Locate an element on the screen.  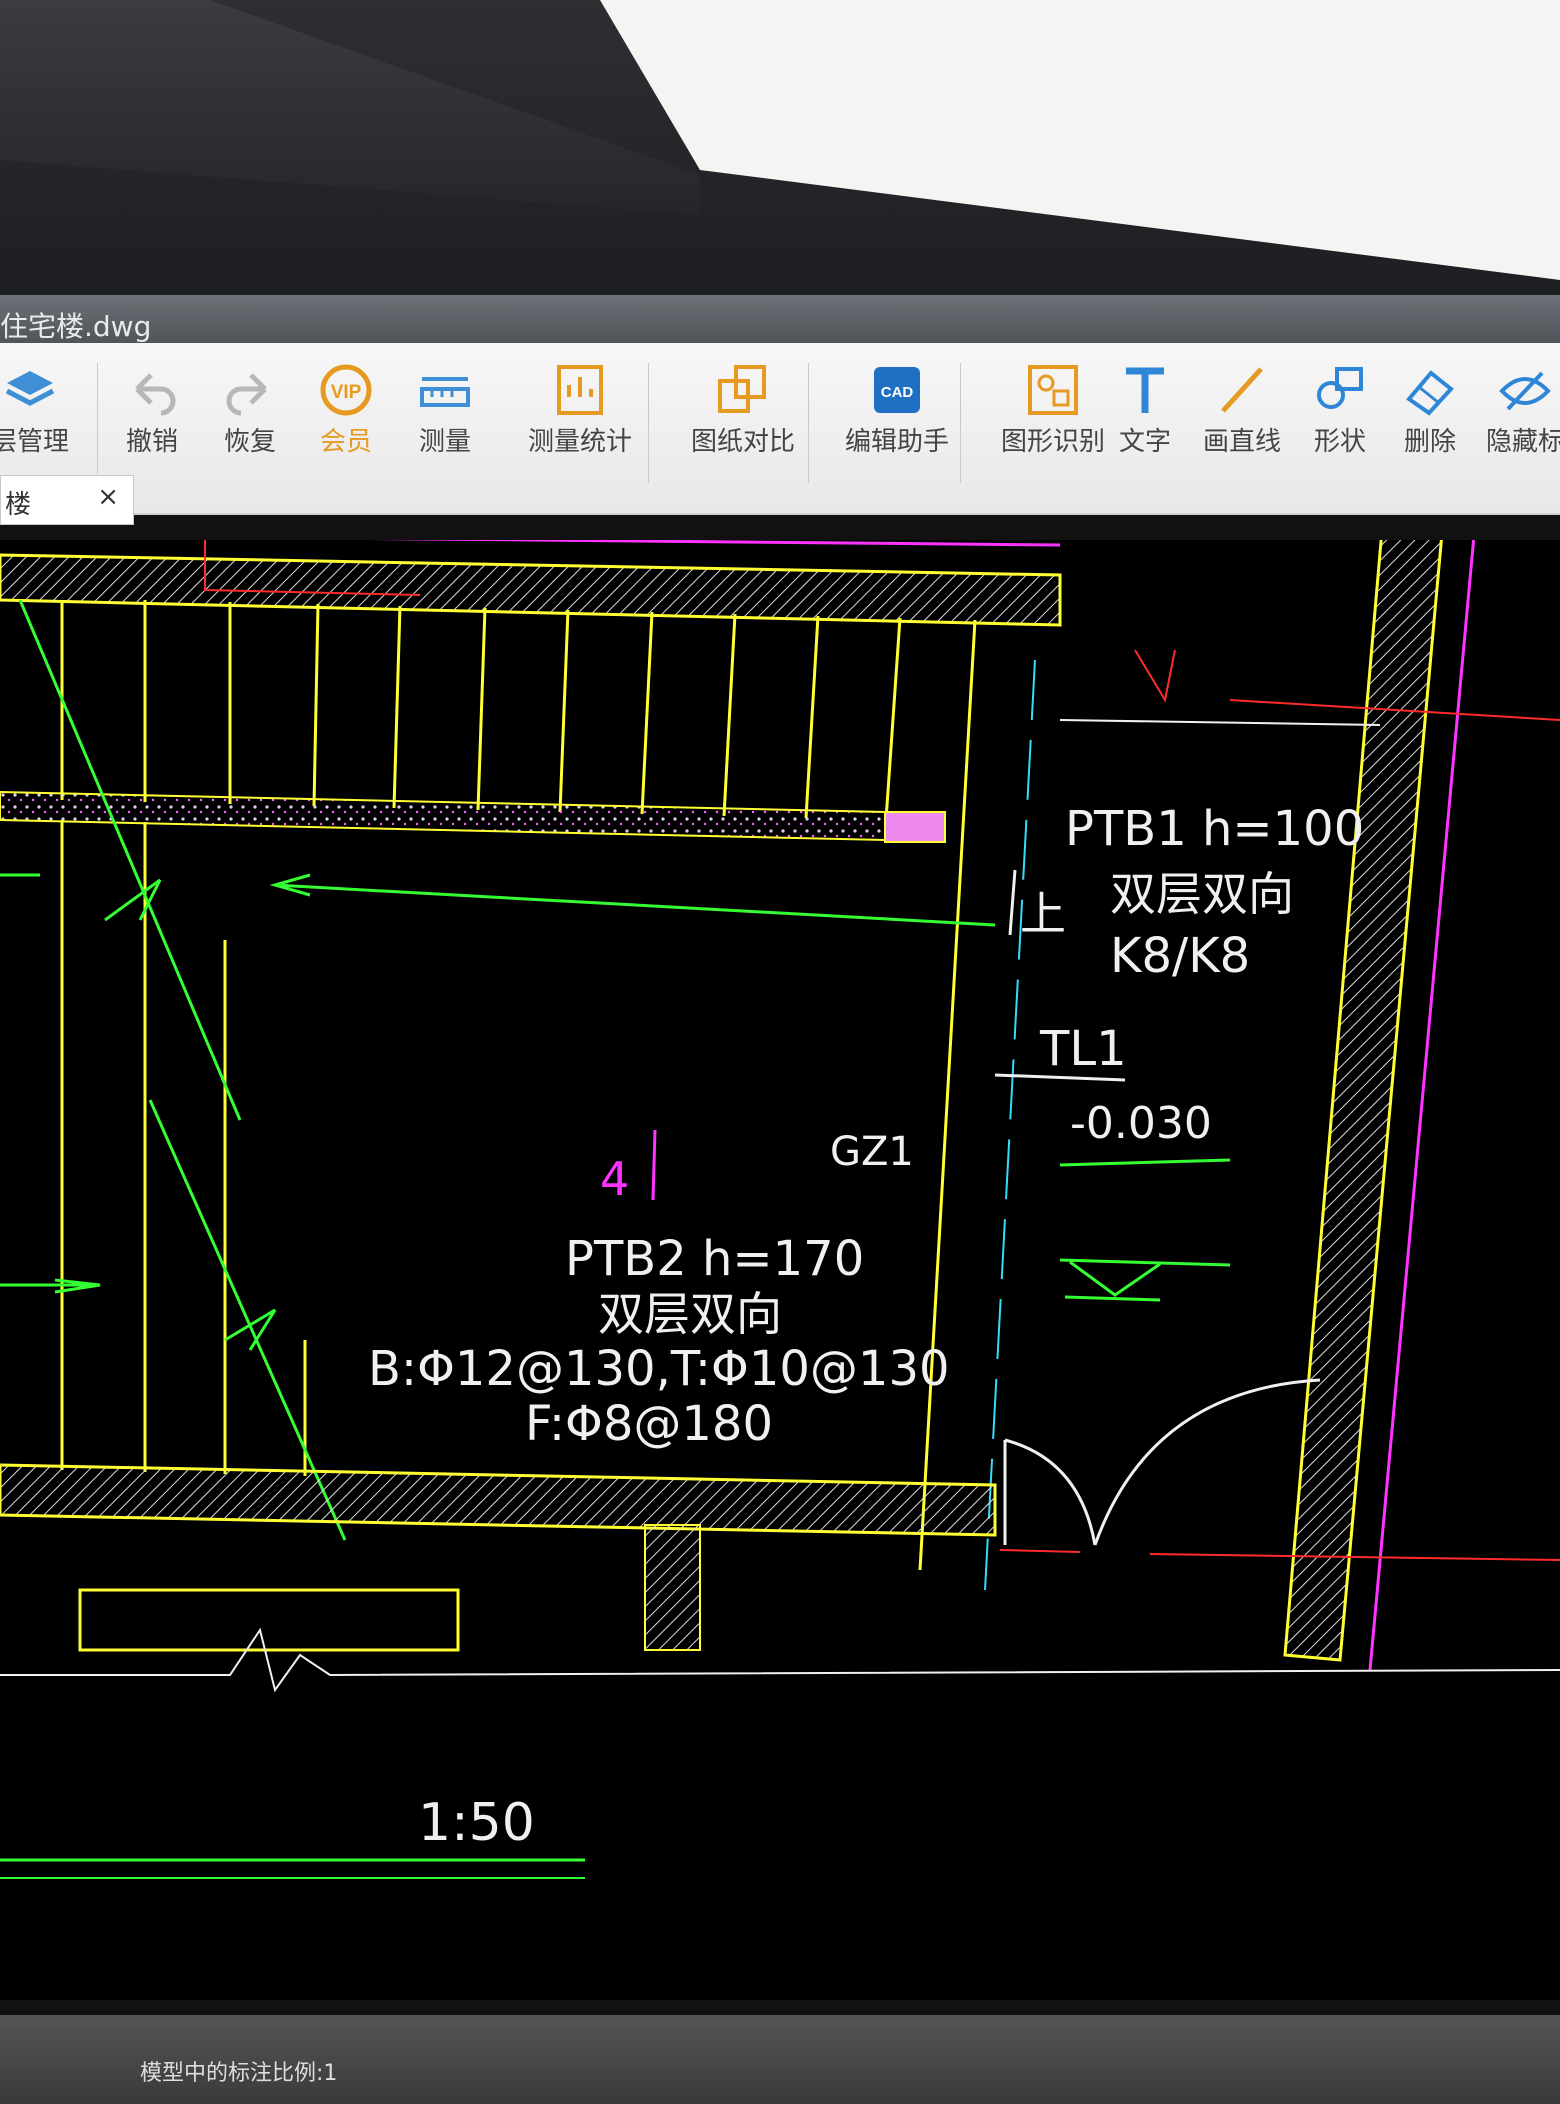
layer-manager-button: 层管理 is located at coordinates (45, 409).